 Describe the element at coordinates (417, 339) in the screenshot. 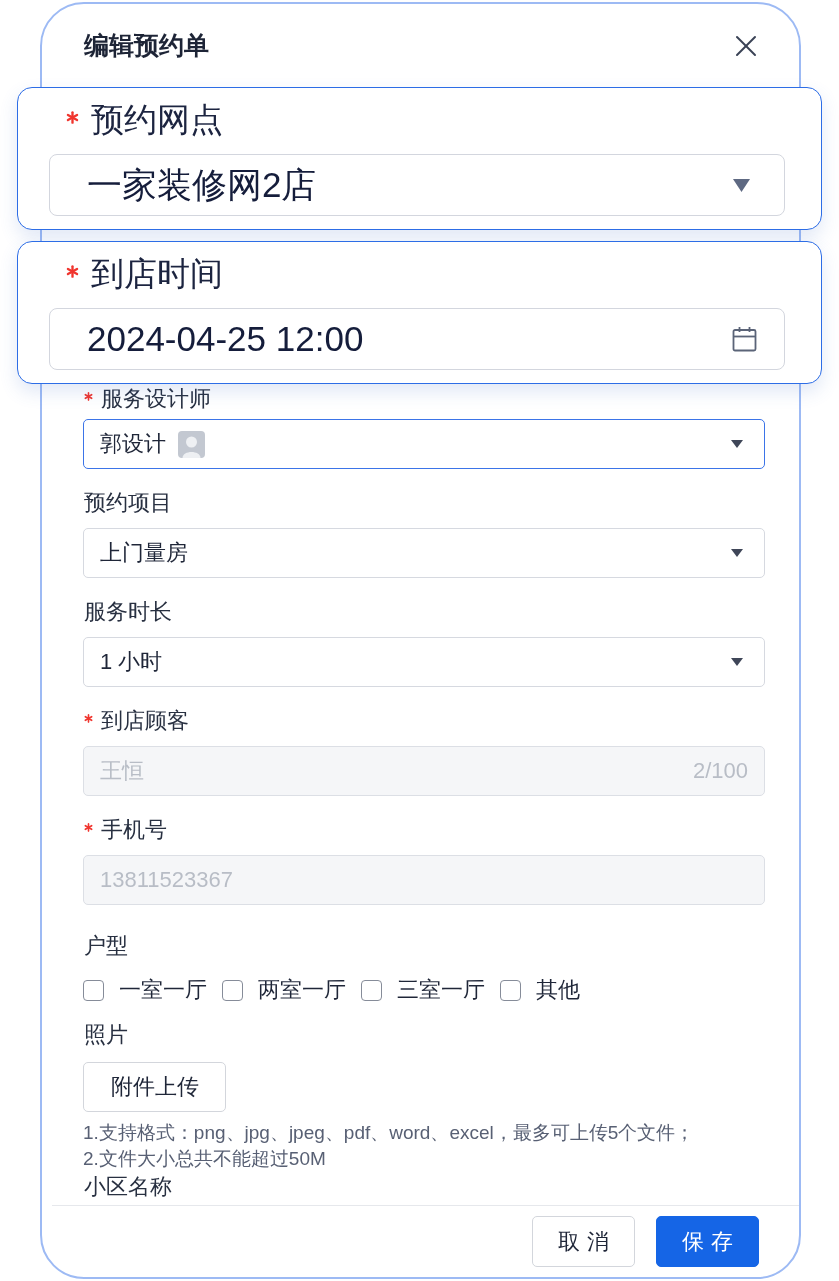

I see `date-field: 2024-04-25 12:00` at that location.